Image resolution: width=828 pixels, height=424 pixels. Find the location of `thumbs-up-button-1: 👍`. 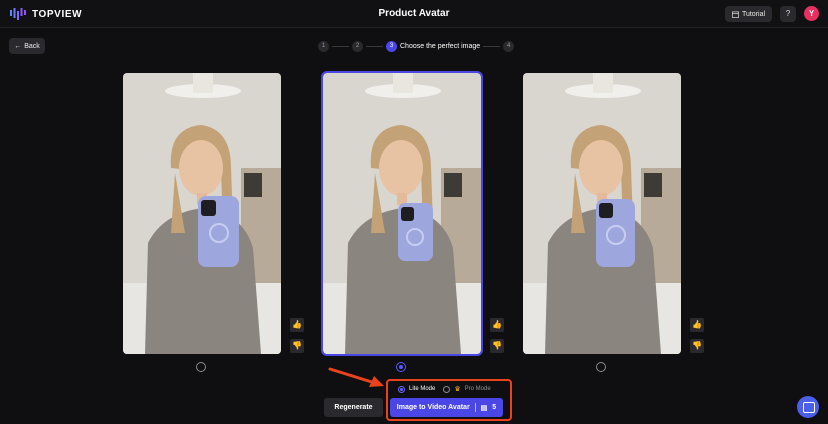

thumbs-up-button-1: 👍 is located at coordinates (297, 325).